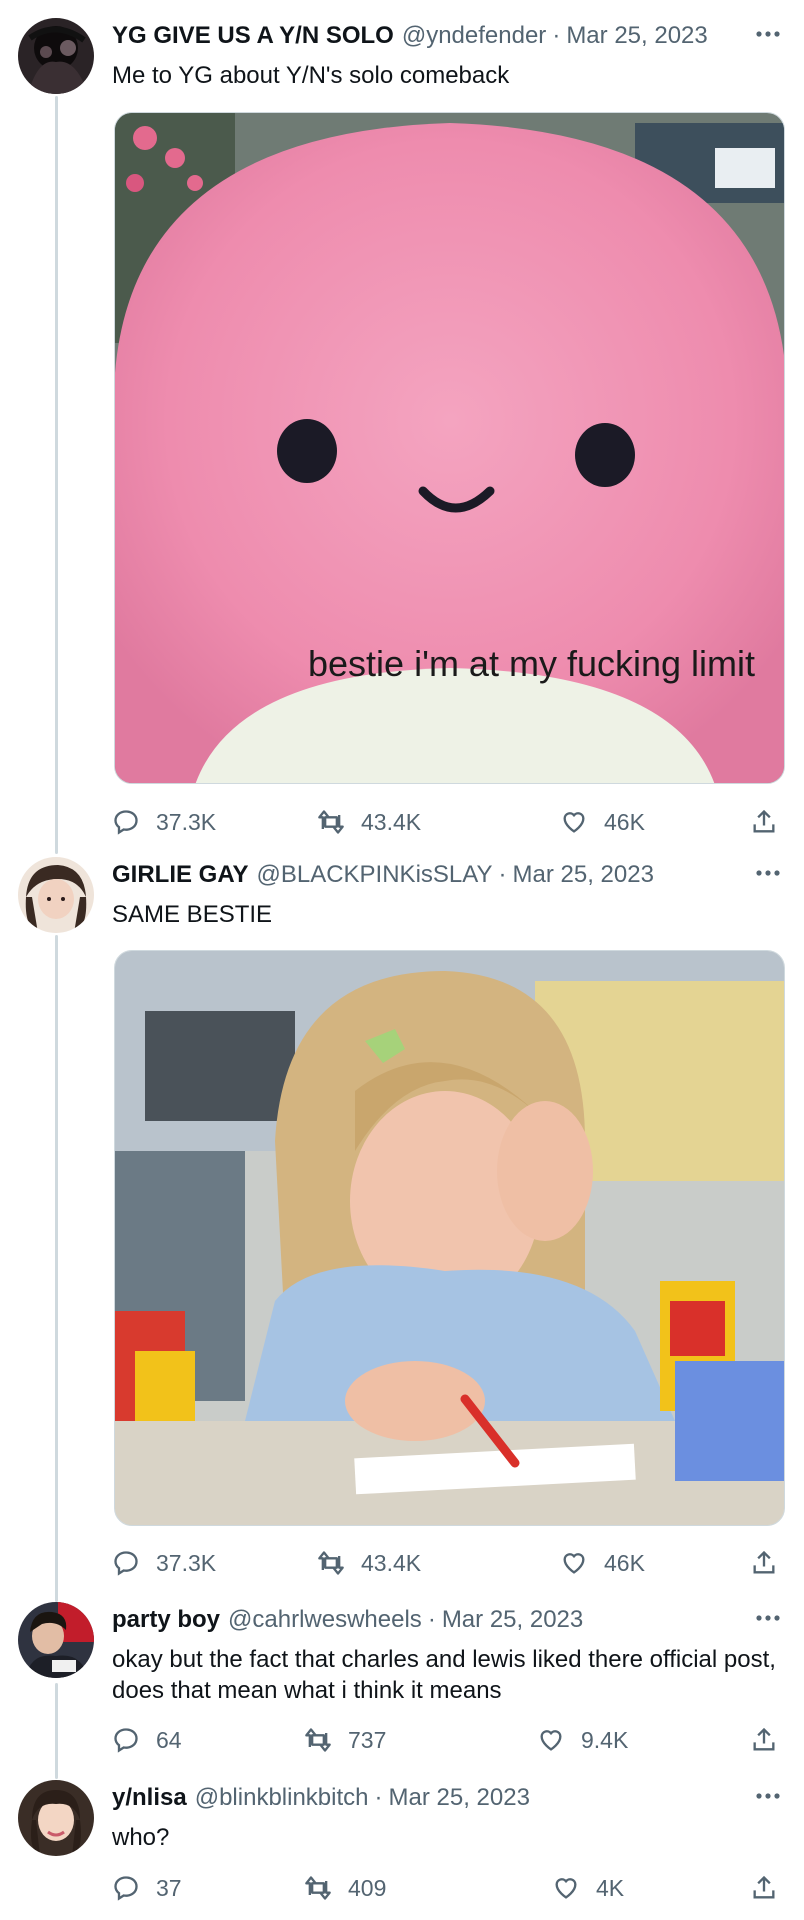 The height and width of the screenshot is (1920, 804). I want to click on display-name: GIRLIE GAY, so click(180, 875).